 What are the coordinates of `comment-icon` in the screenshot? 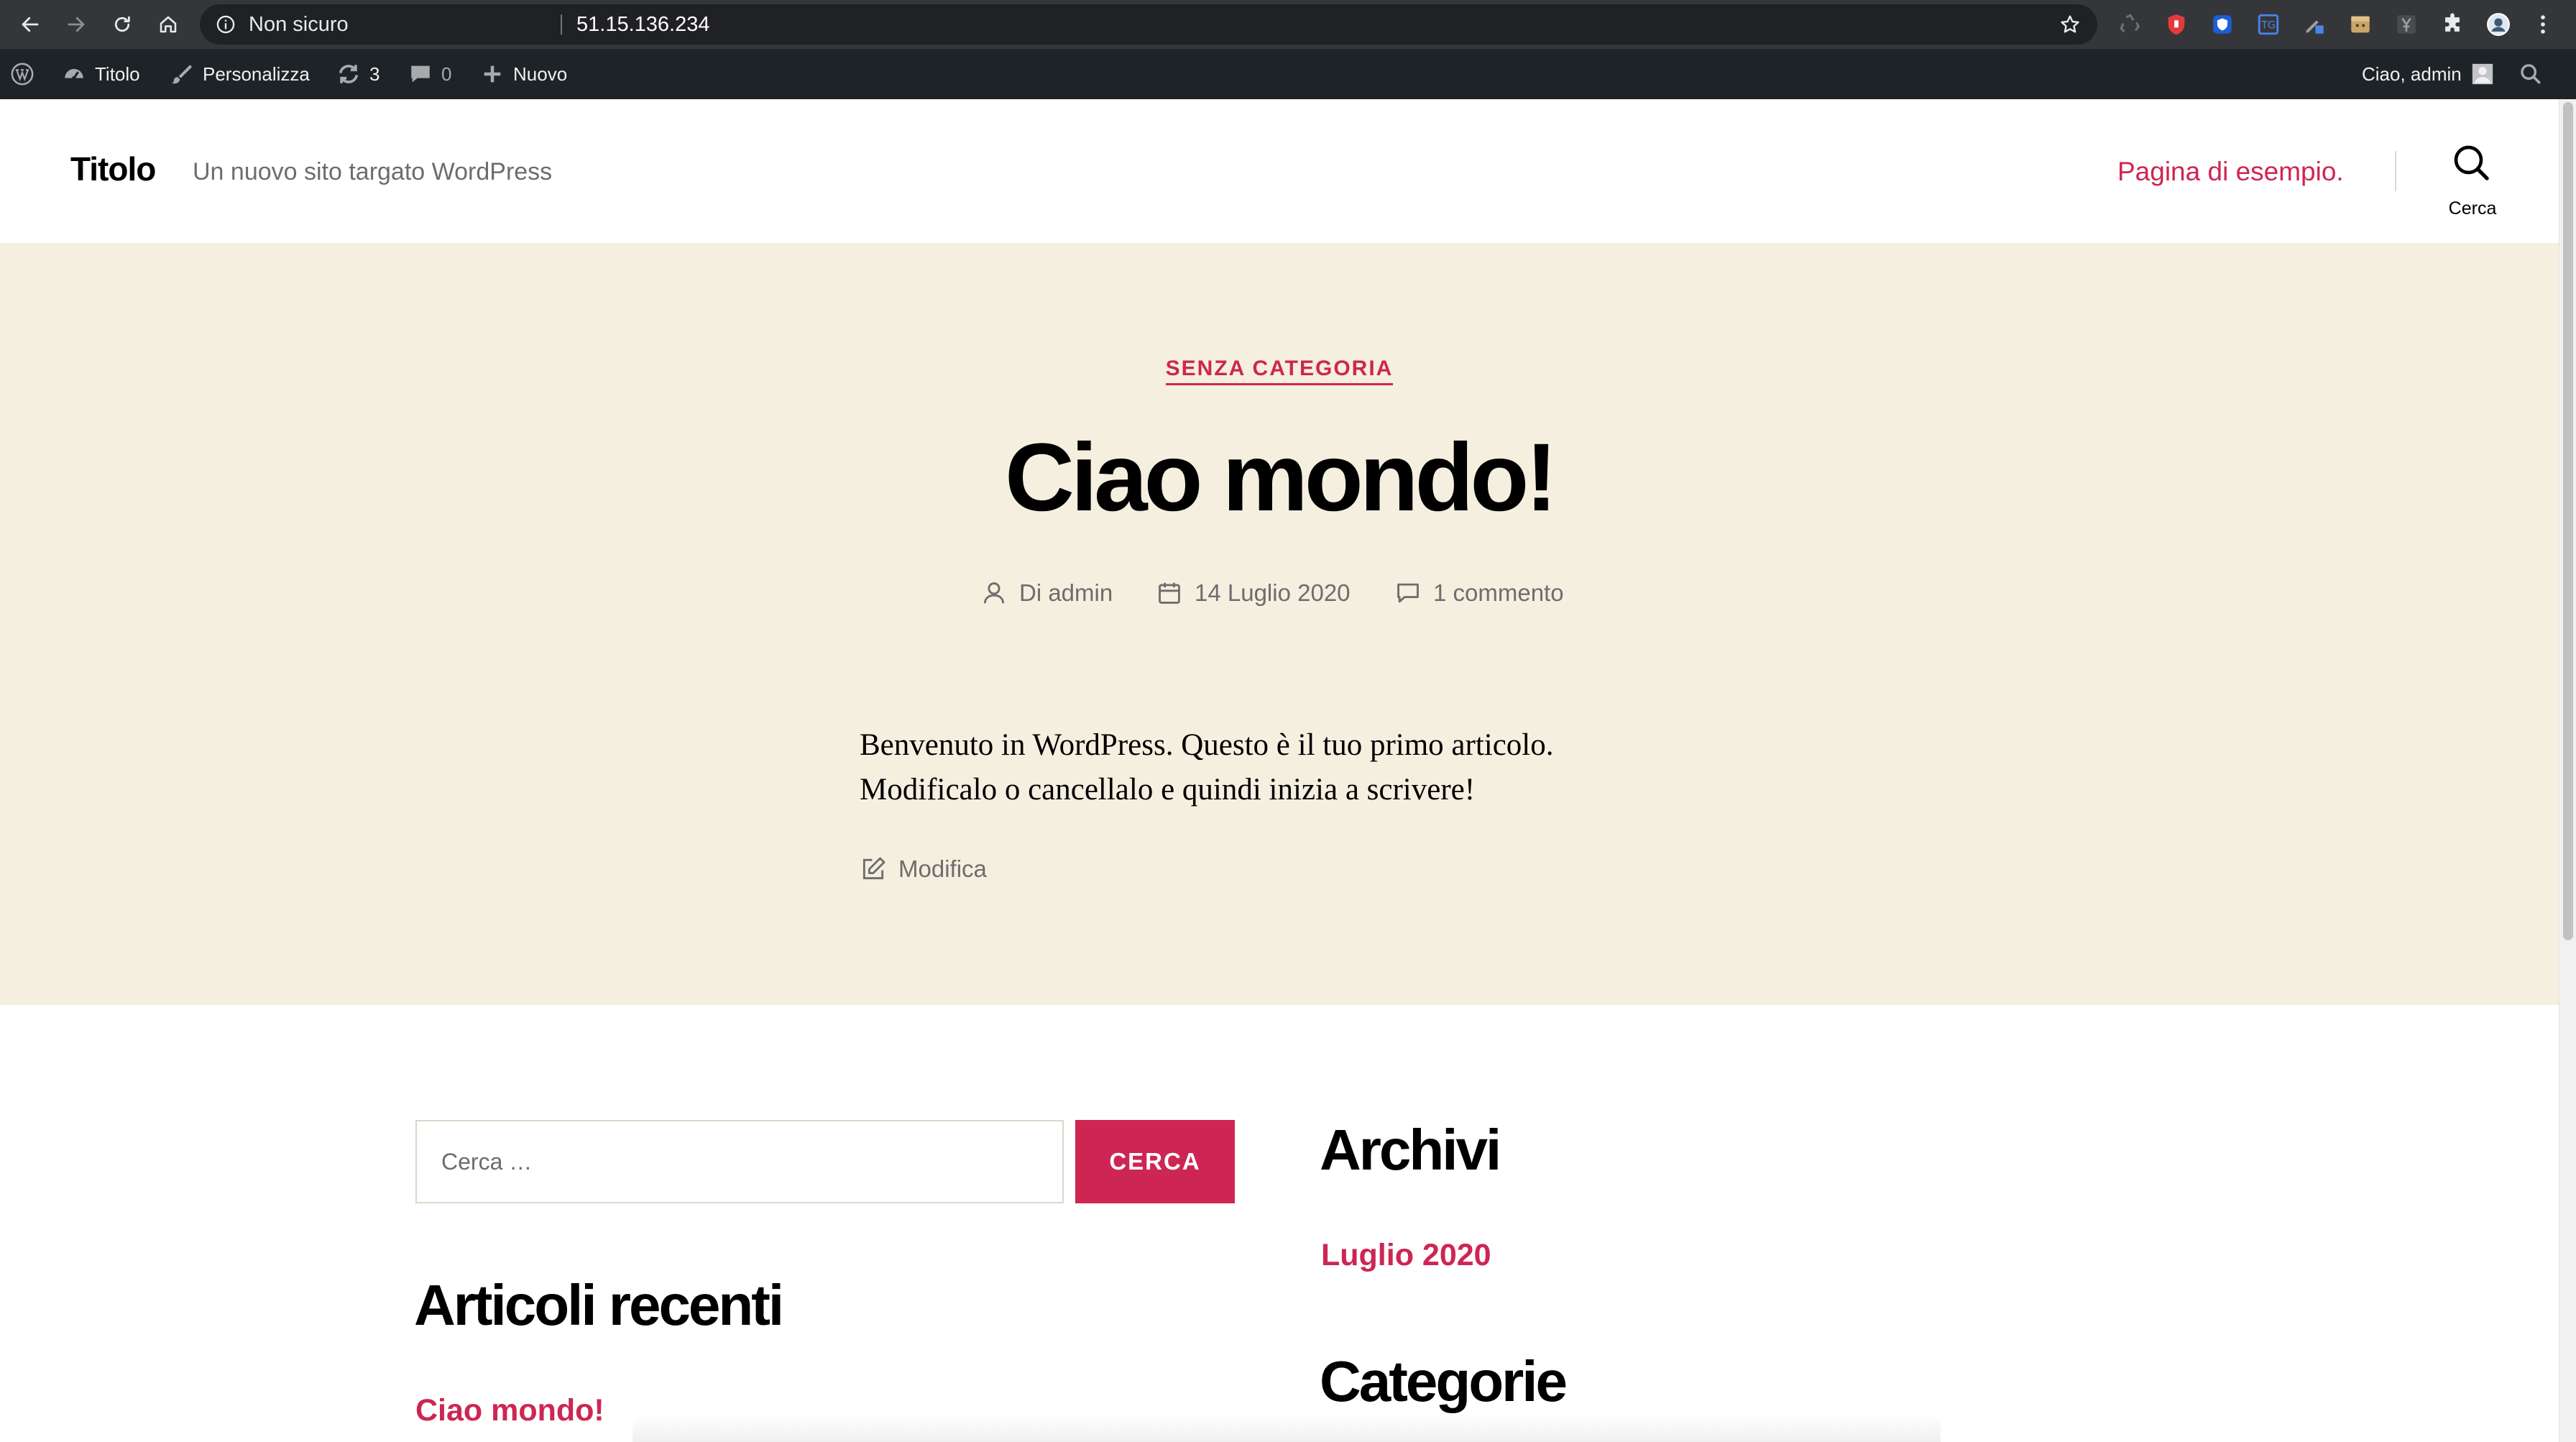 It's located at (1408, 593).